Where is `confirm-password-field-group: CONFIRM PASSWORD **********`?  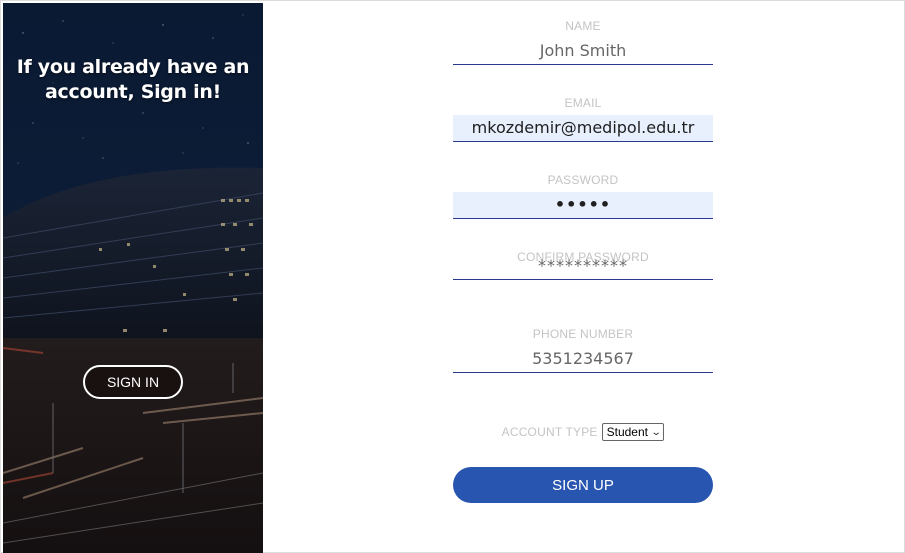
confirm-password-field-group: CONFIRM PASSWORD ********** is located at coordinates (583, 264).